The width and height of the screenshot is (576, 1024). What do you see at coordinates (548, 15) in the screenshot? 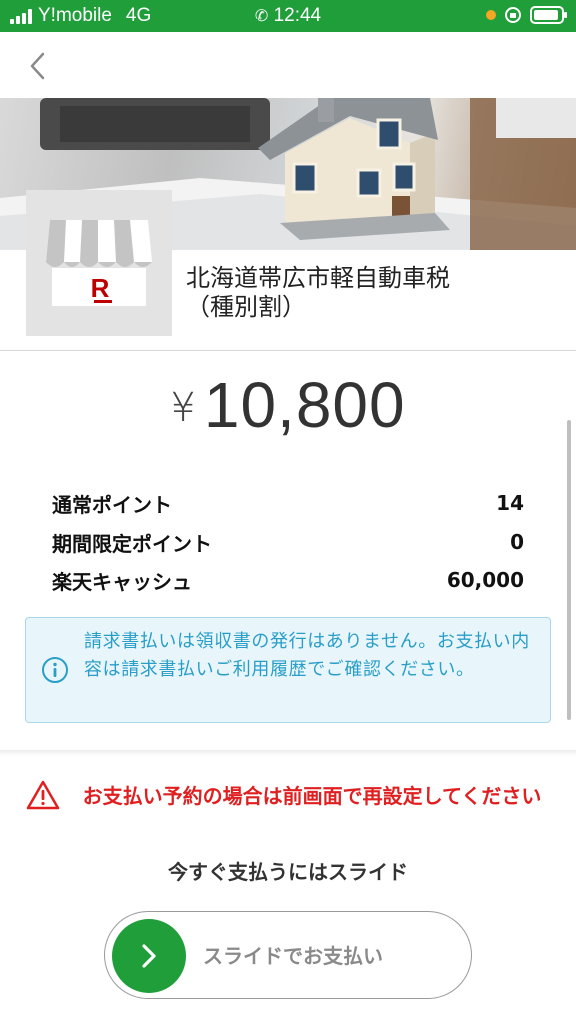
I see `battery-icon` at bounding box center [548, 15].